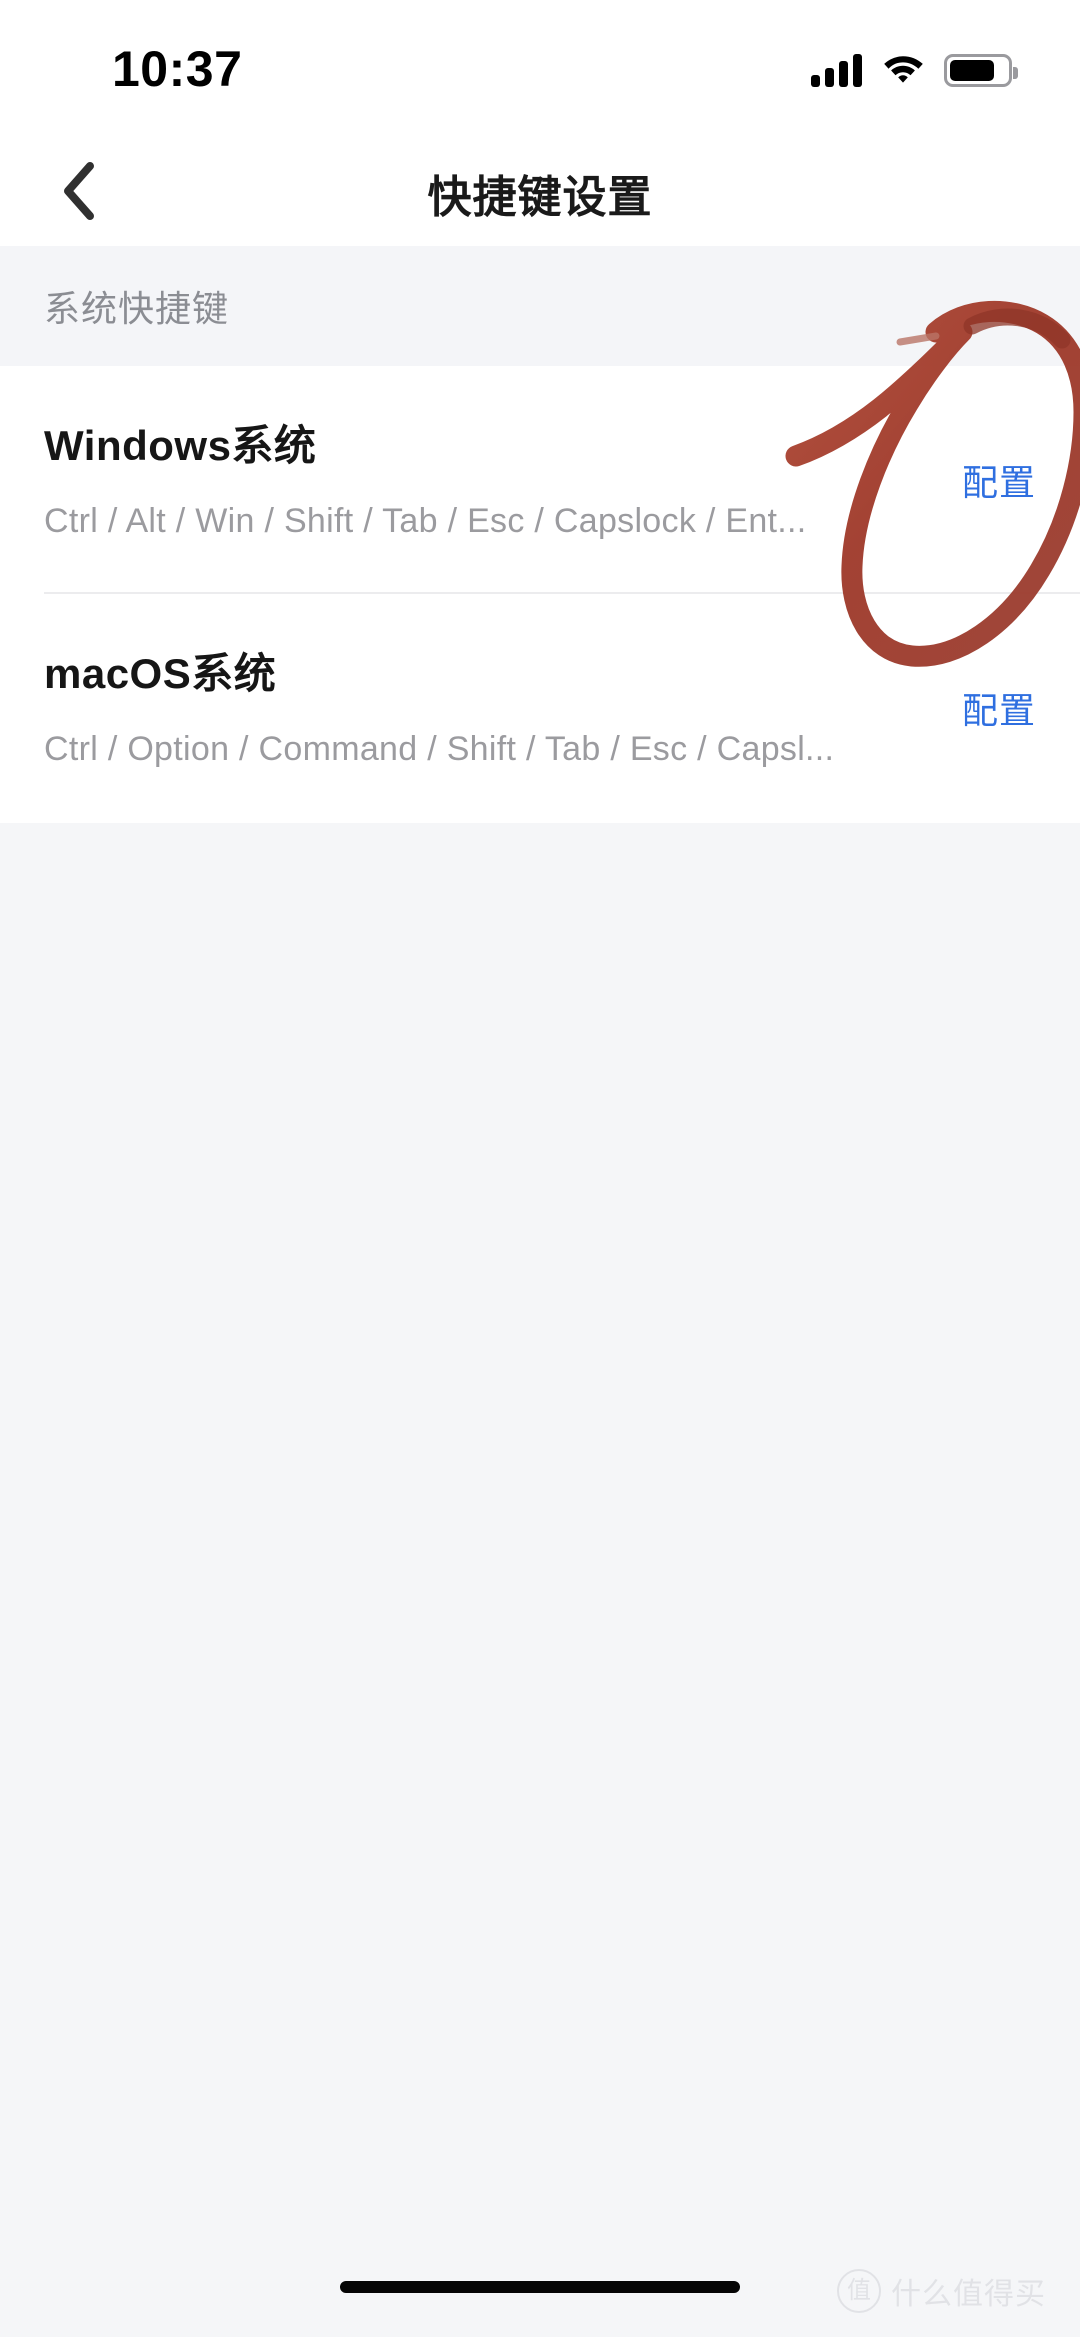 The image size is (1080, 2337). I want to click on home-indicator, so click(540, 2287).